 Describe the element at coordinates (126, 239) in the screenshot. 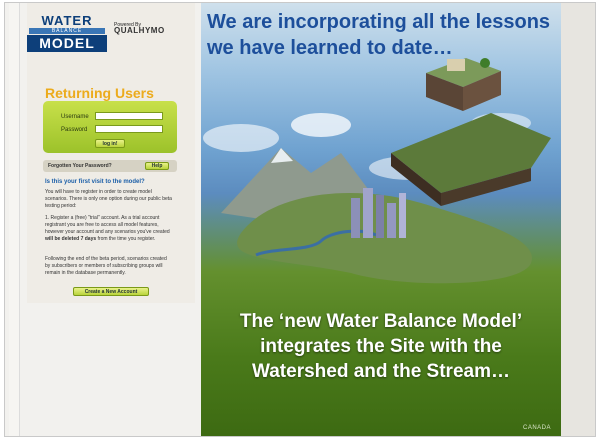

I see `trial-text-end: from the time you register.` at that location.